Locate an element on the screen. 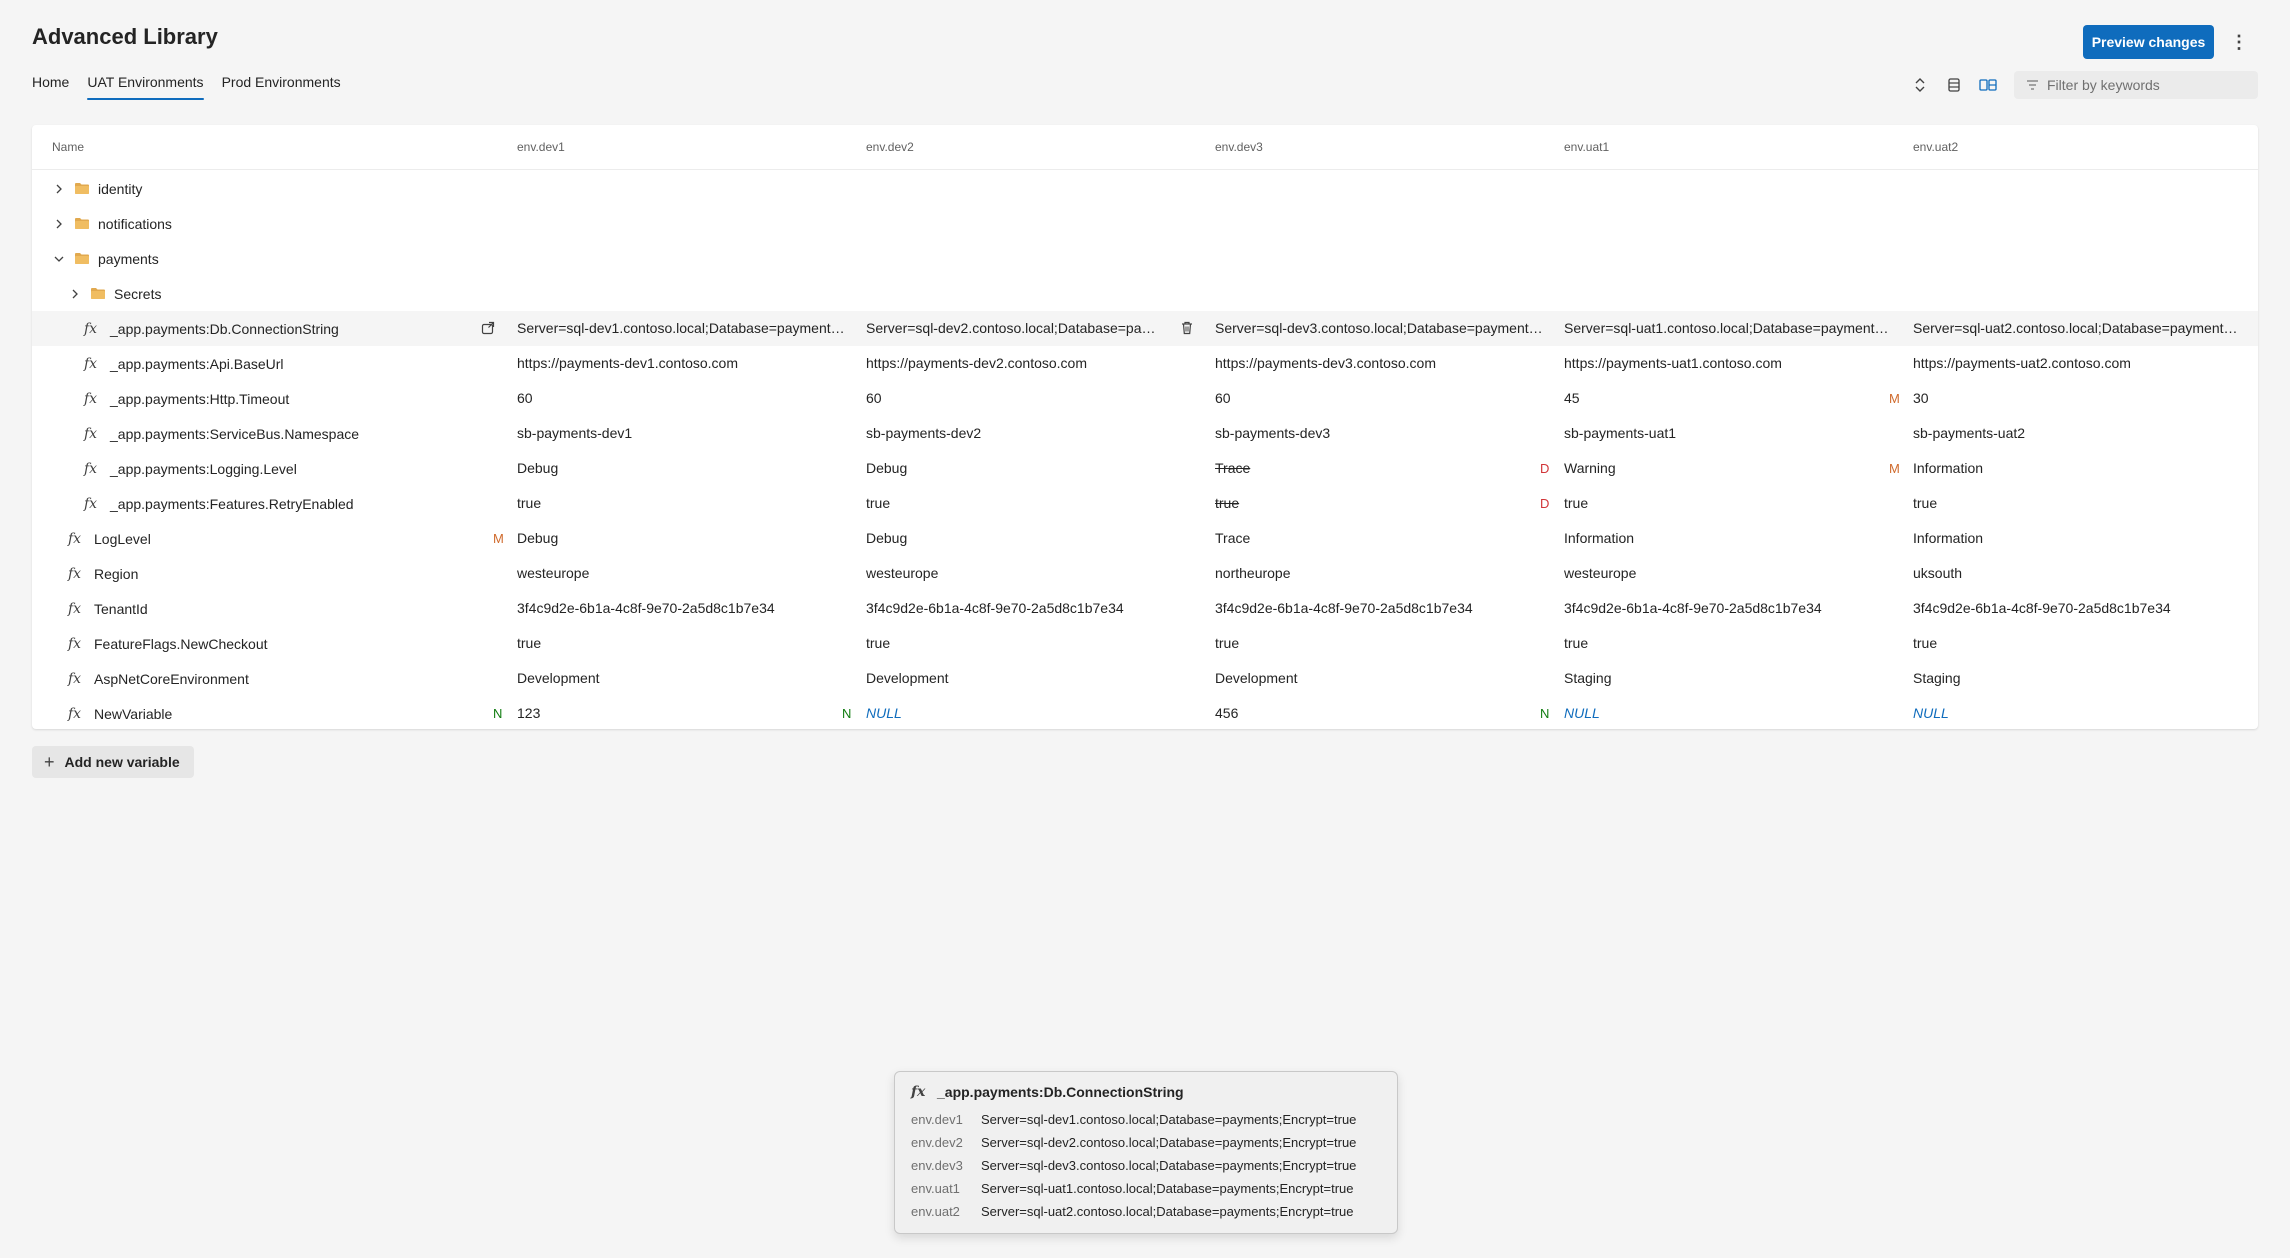  value-cell: Warning is located at coordinates (1729, 468).